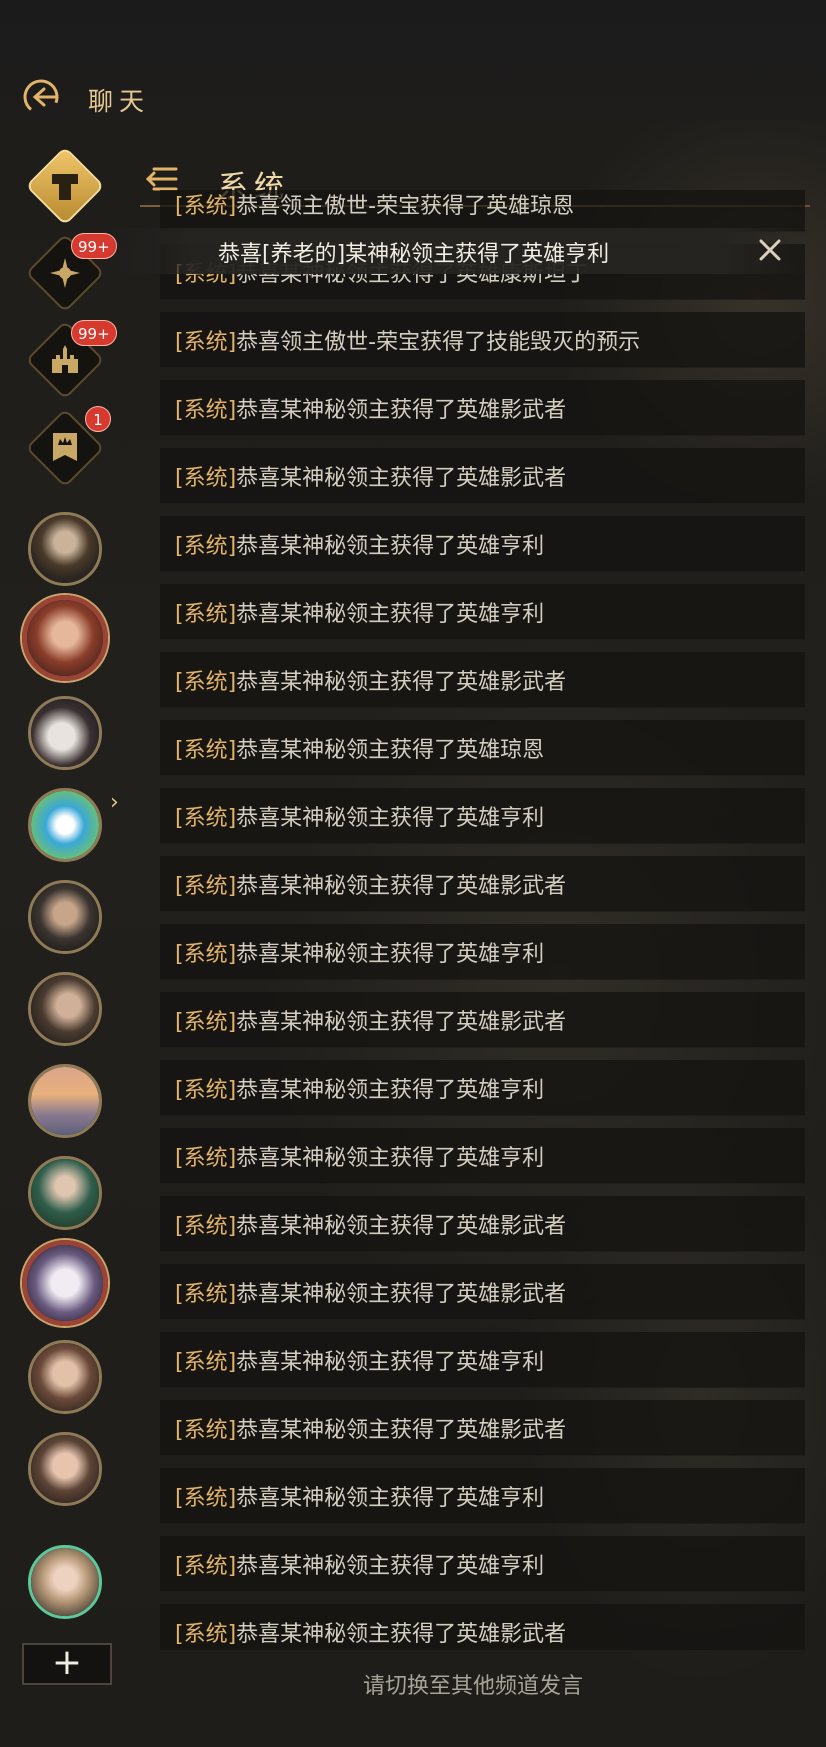 This screenshot has height=1747, width=826. I want to click on page-title: 聊天, so click(119, 101).